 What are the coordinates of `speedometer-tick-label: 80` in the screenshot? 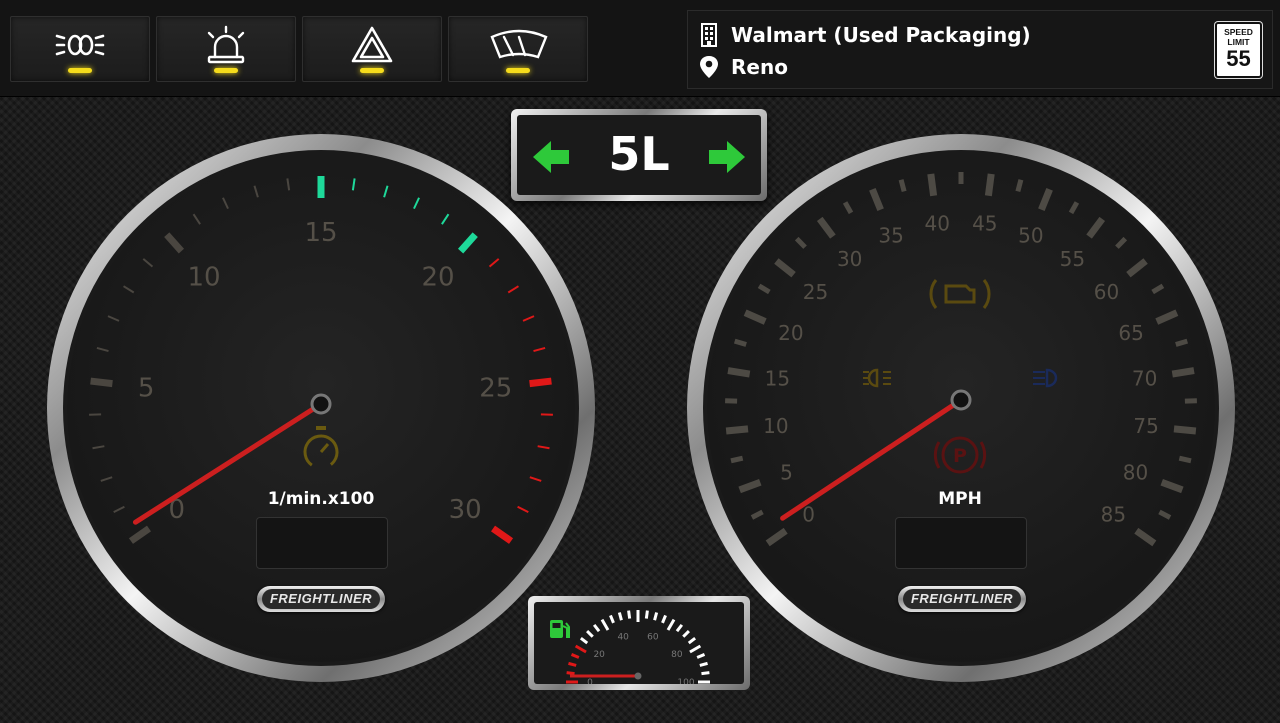 It's located at (1135, 473).